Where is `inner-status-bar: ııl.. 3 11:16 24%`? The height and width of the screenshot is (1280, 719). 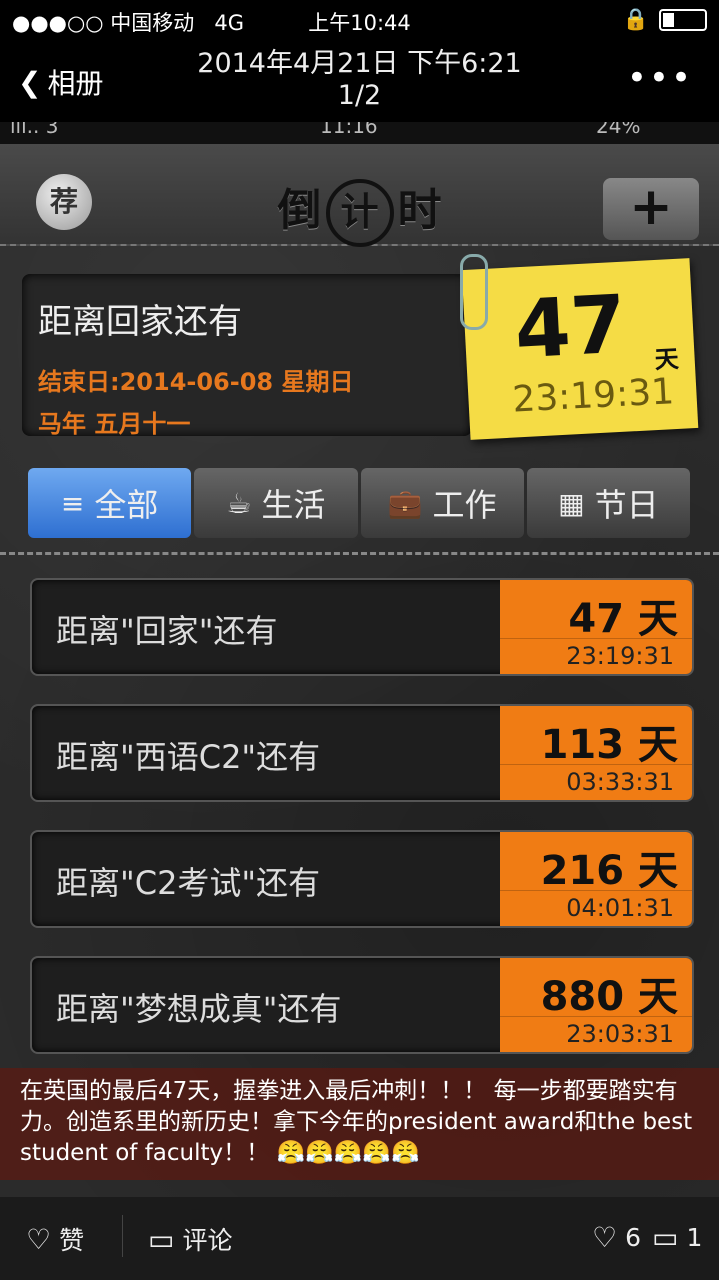
inner-status-bar: ııl.. 3 11:16 24% is located at coordinates (359, 133).